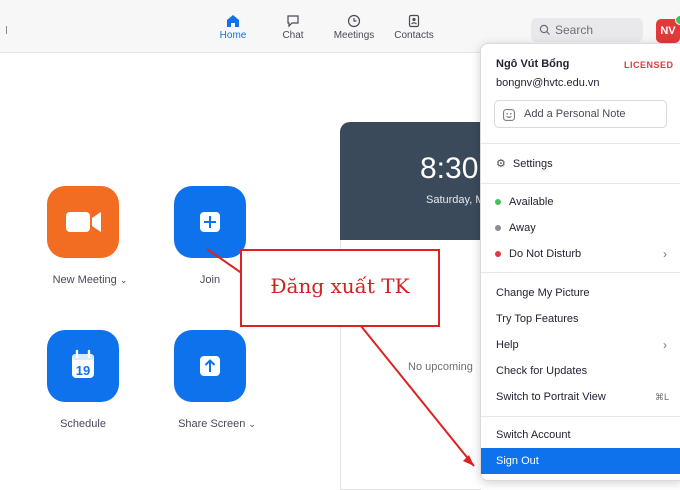 The height and width of the screenshot is (490, 680). I want to click on annotation-box: Đăng xuất TK, so click(340, 288).